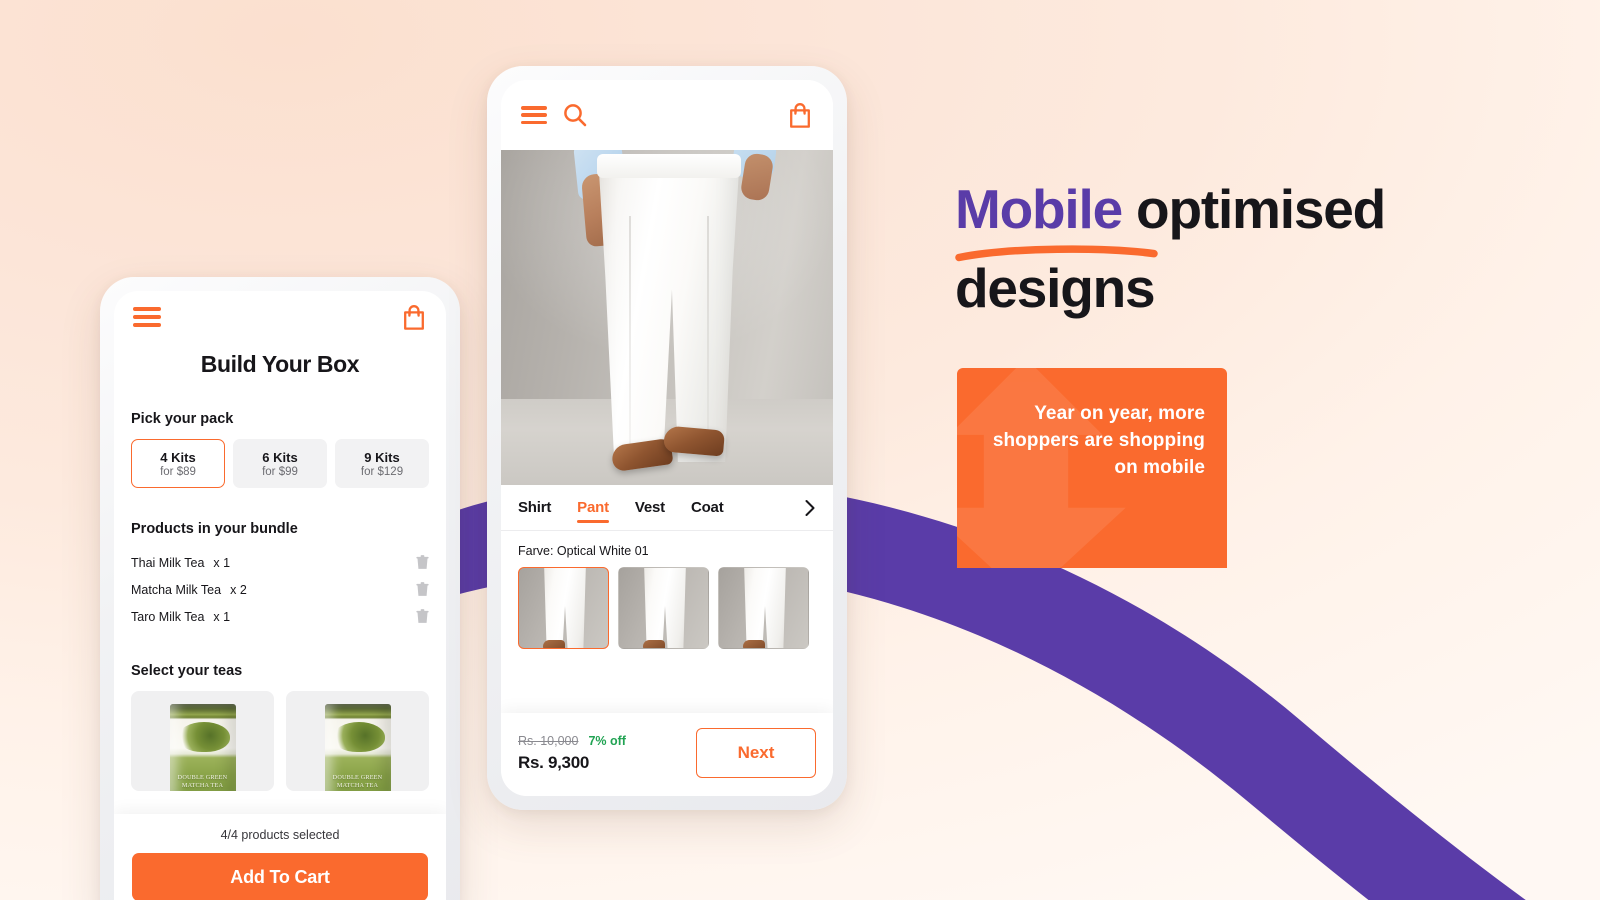 This screenshot has height=900, width=1600. I want to click on pack-option-title: 9 Kits, so click(382, 457).